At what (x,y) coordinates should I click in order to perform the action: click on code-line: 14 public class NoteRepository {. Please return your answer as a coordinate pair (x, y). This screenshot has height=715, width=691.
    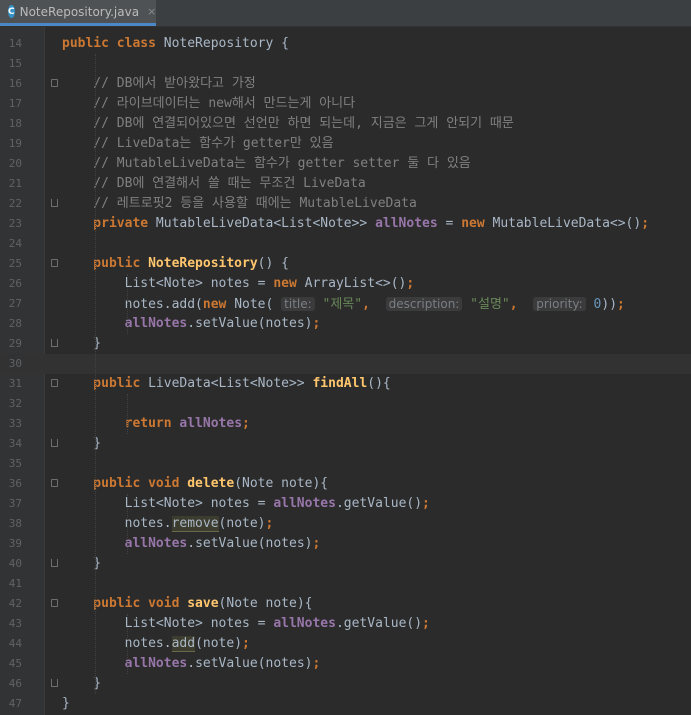
    Looking at the image, I should click on (345, 44).